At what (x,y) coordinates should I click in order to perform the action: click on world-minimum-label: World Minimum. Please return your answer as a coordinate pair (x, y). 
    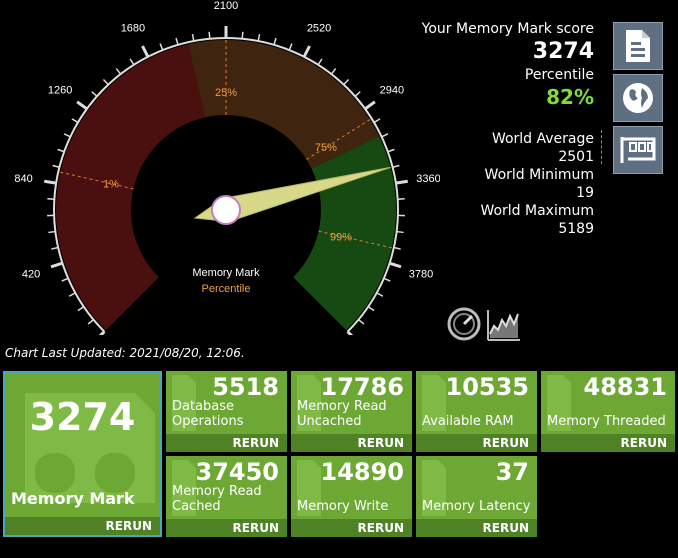
    Looking at the image, I should click on (539, 175).